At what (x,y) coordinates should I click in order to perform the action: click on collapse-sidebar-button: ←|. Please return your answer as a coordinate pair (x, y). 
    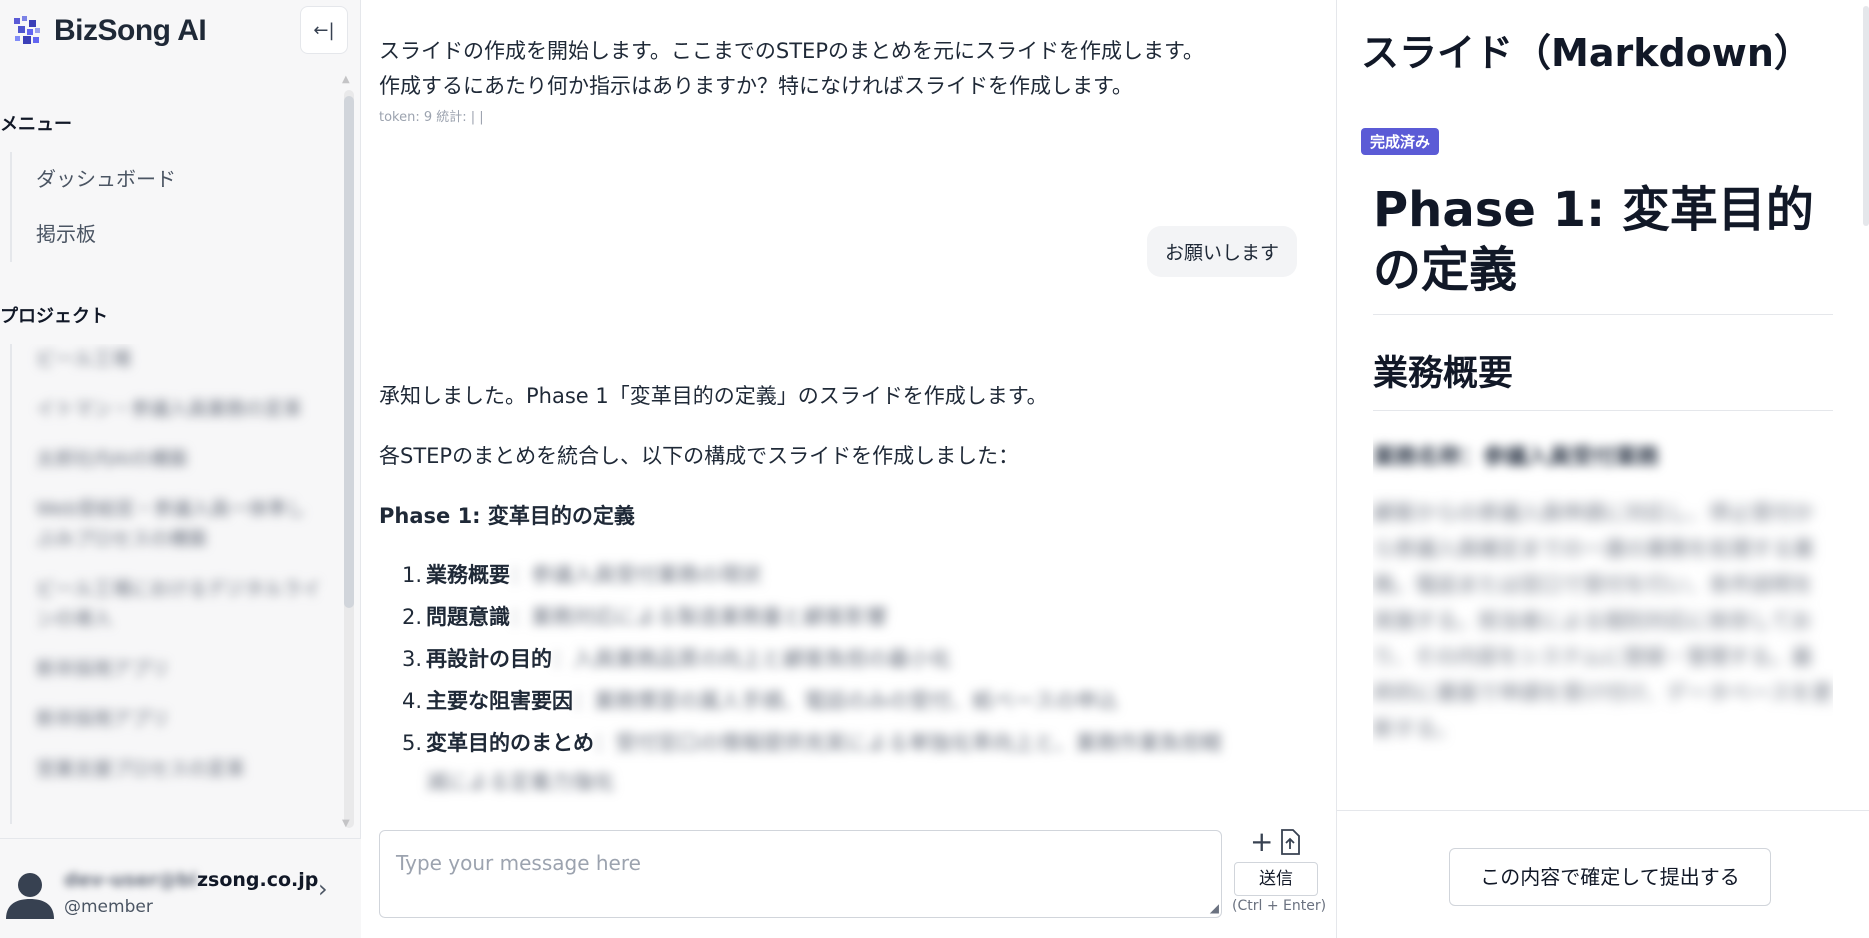
    Looking at the image, I should click on (324, 30).